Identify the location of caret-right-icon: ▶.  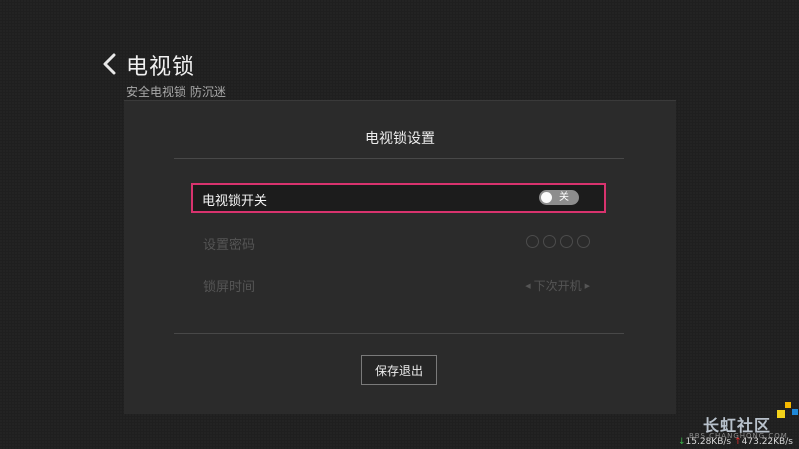
(587, 286).